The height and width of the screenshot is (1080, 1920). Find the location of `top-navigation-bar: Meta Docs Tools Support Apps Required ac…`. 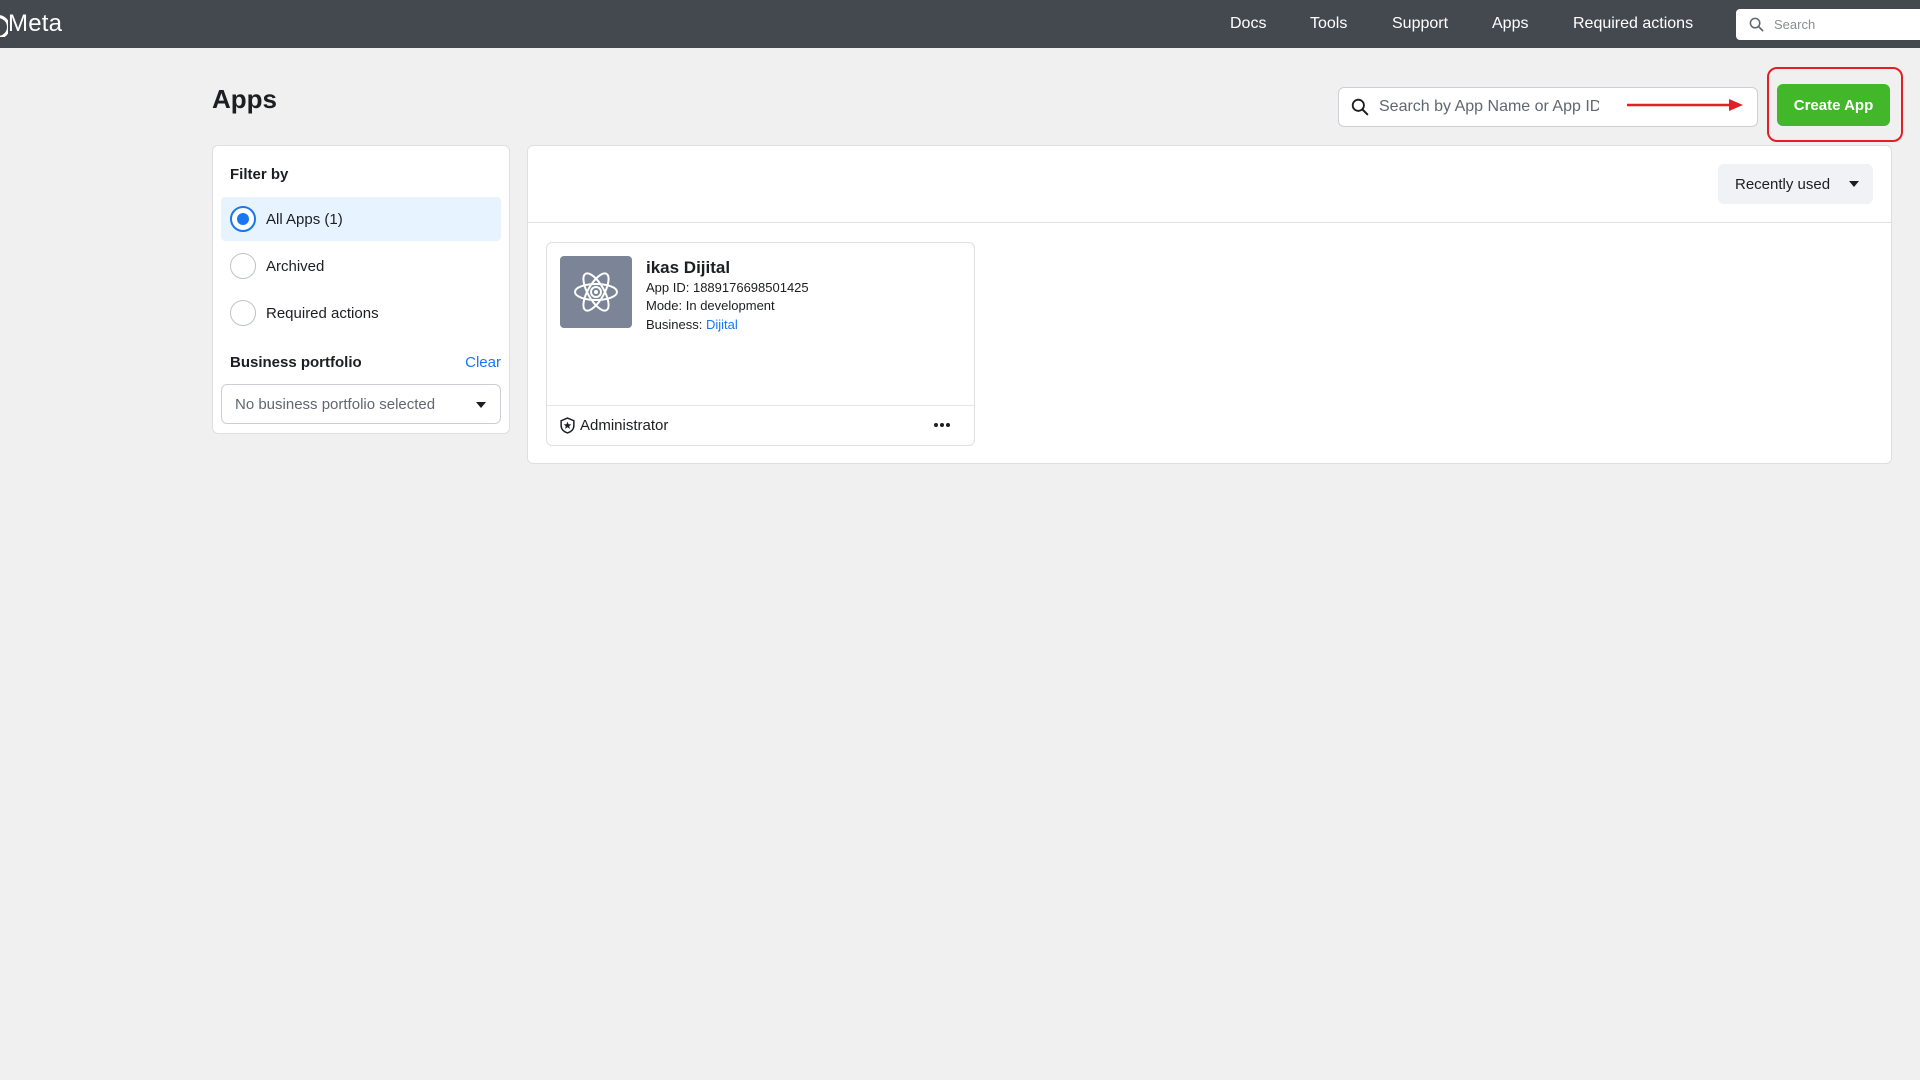

top-navigation-bar: Meta Docs Tools Support Apps Required ac… is located at coordinates (960, 24).